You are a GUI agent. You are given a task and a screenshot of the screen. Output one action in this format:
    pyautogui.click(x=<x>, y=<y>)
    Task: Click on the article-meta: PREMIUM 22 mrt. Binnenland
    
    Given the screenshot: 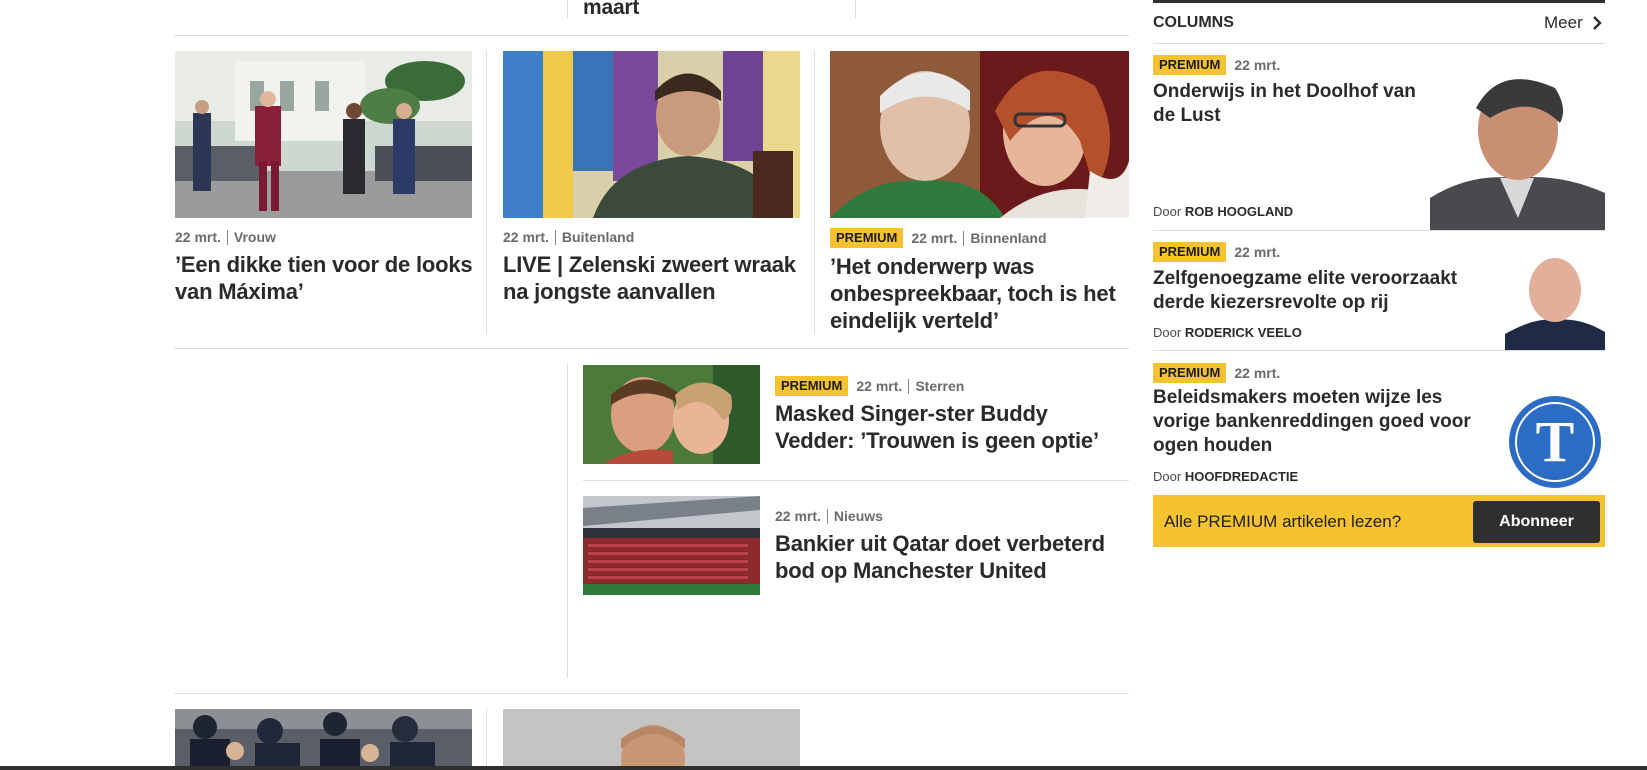 What is the action you would take?
    pyautogui.click(x=938, y=238)
    